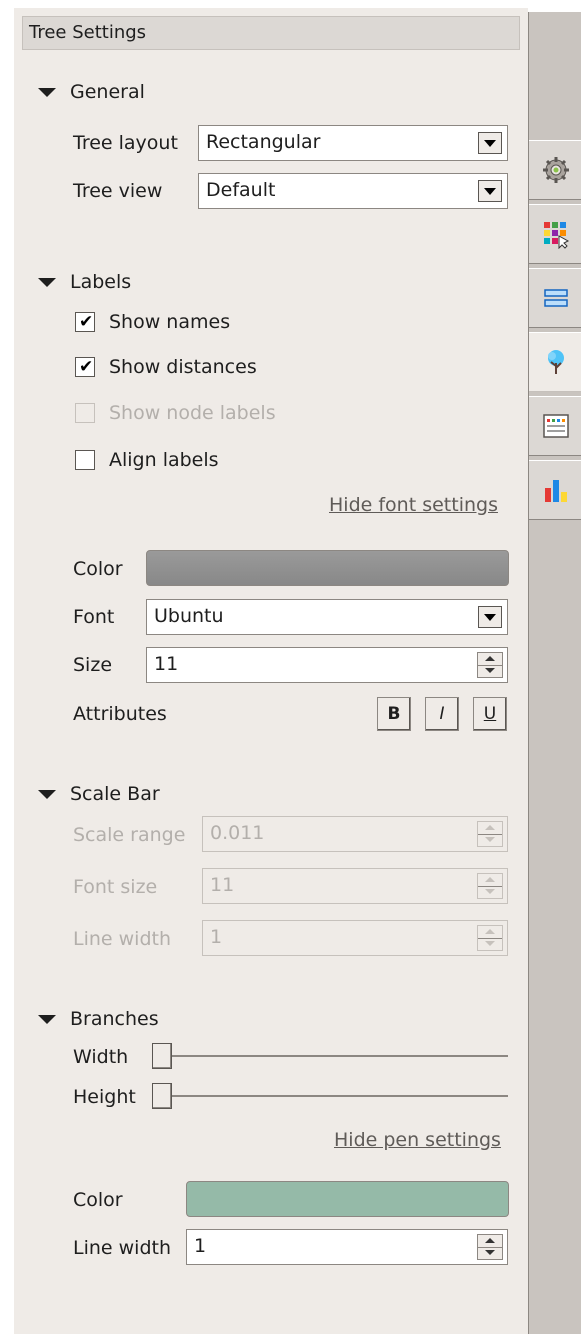 This screenshot has height=1334, width=581. I want to click on branch-width-slider-handle, so click(162, 1056).